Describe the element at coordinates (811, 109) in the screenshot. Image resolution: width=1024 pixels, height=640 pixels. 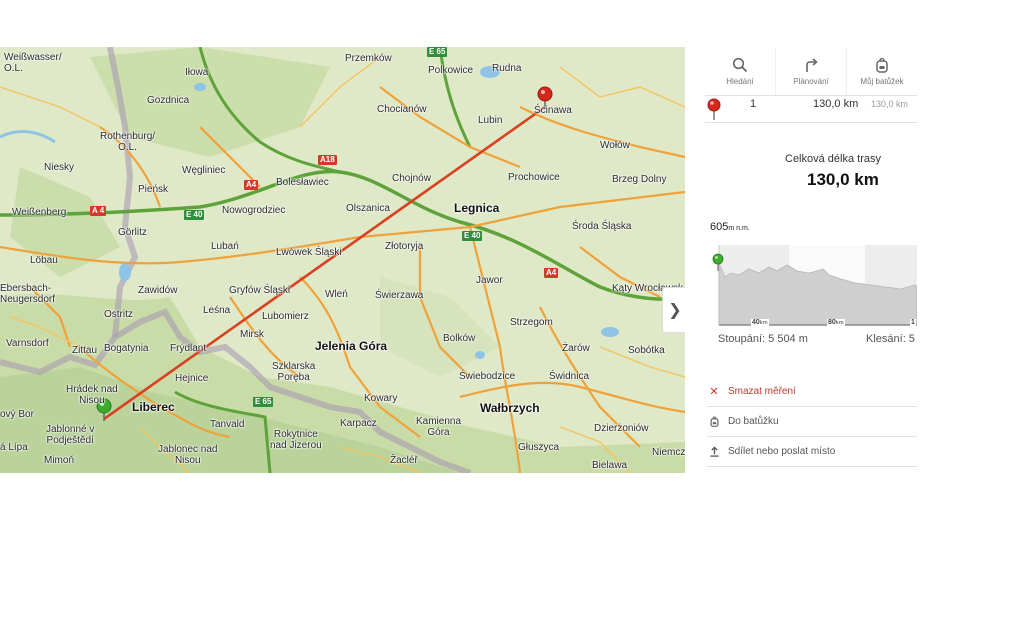
I see `route-segment-row: 1 130,0 km 130,0 km` at that location.